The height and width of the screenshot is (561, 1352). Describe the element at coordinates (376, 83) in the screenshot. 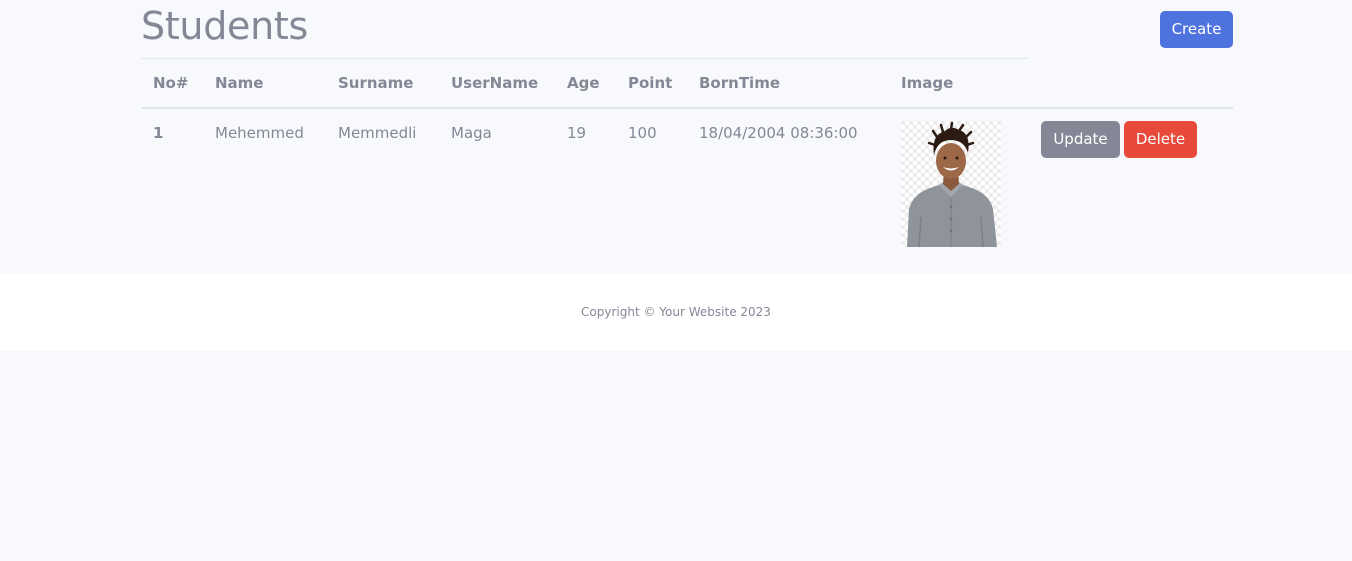

I see `header-surname: Surname` at that location.